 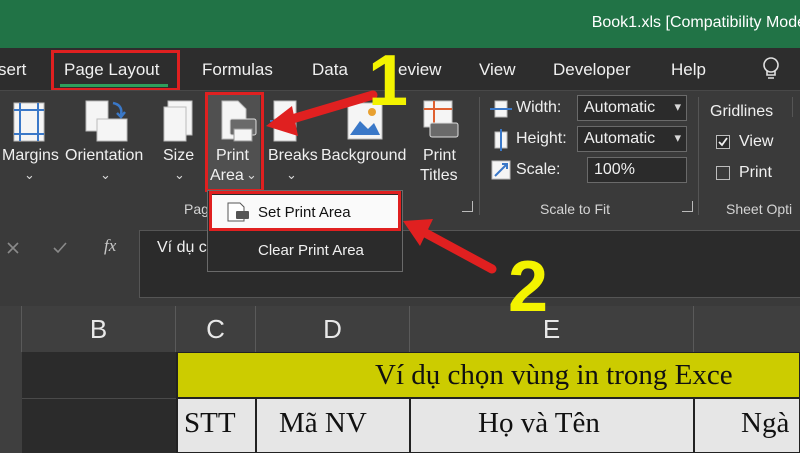 I want to click on arrow-2-icon, so click(x=450, y=246).